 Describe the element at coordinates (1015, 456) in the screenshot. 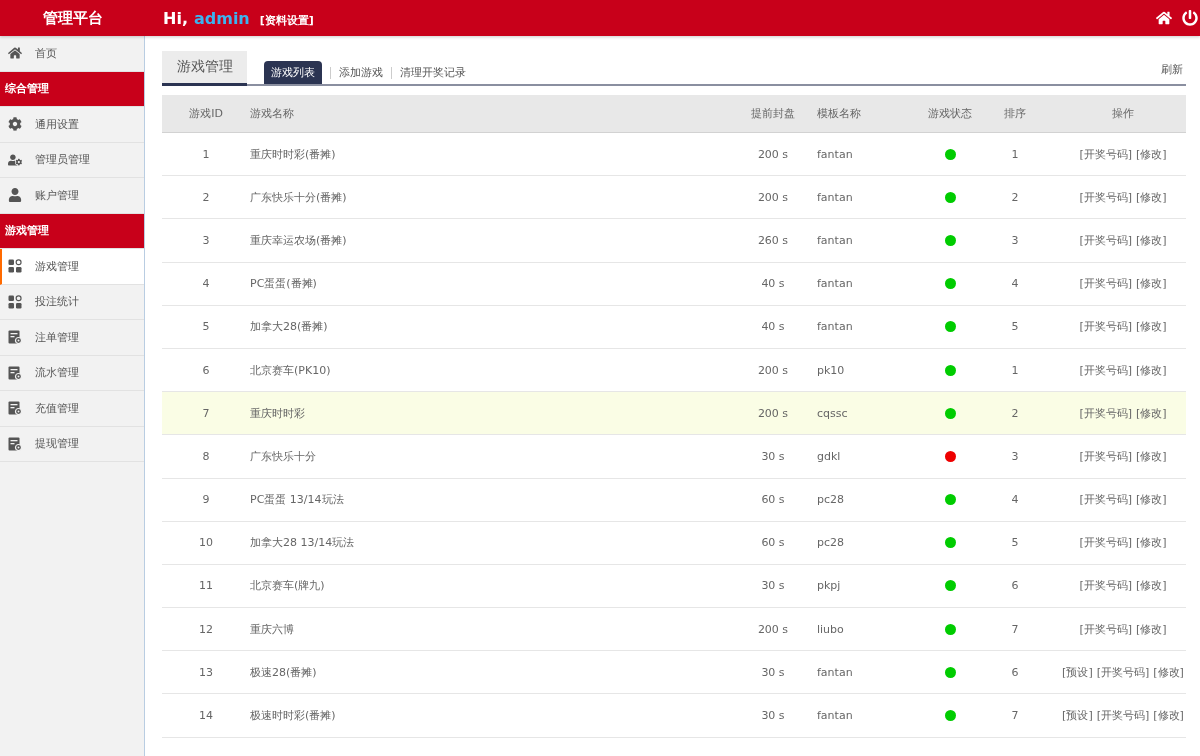

I see `sort-order-text: 3` at that location.